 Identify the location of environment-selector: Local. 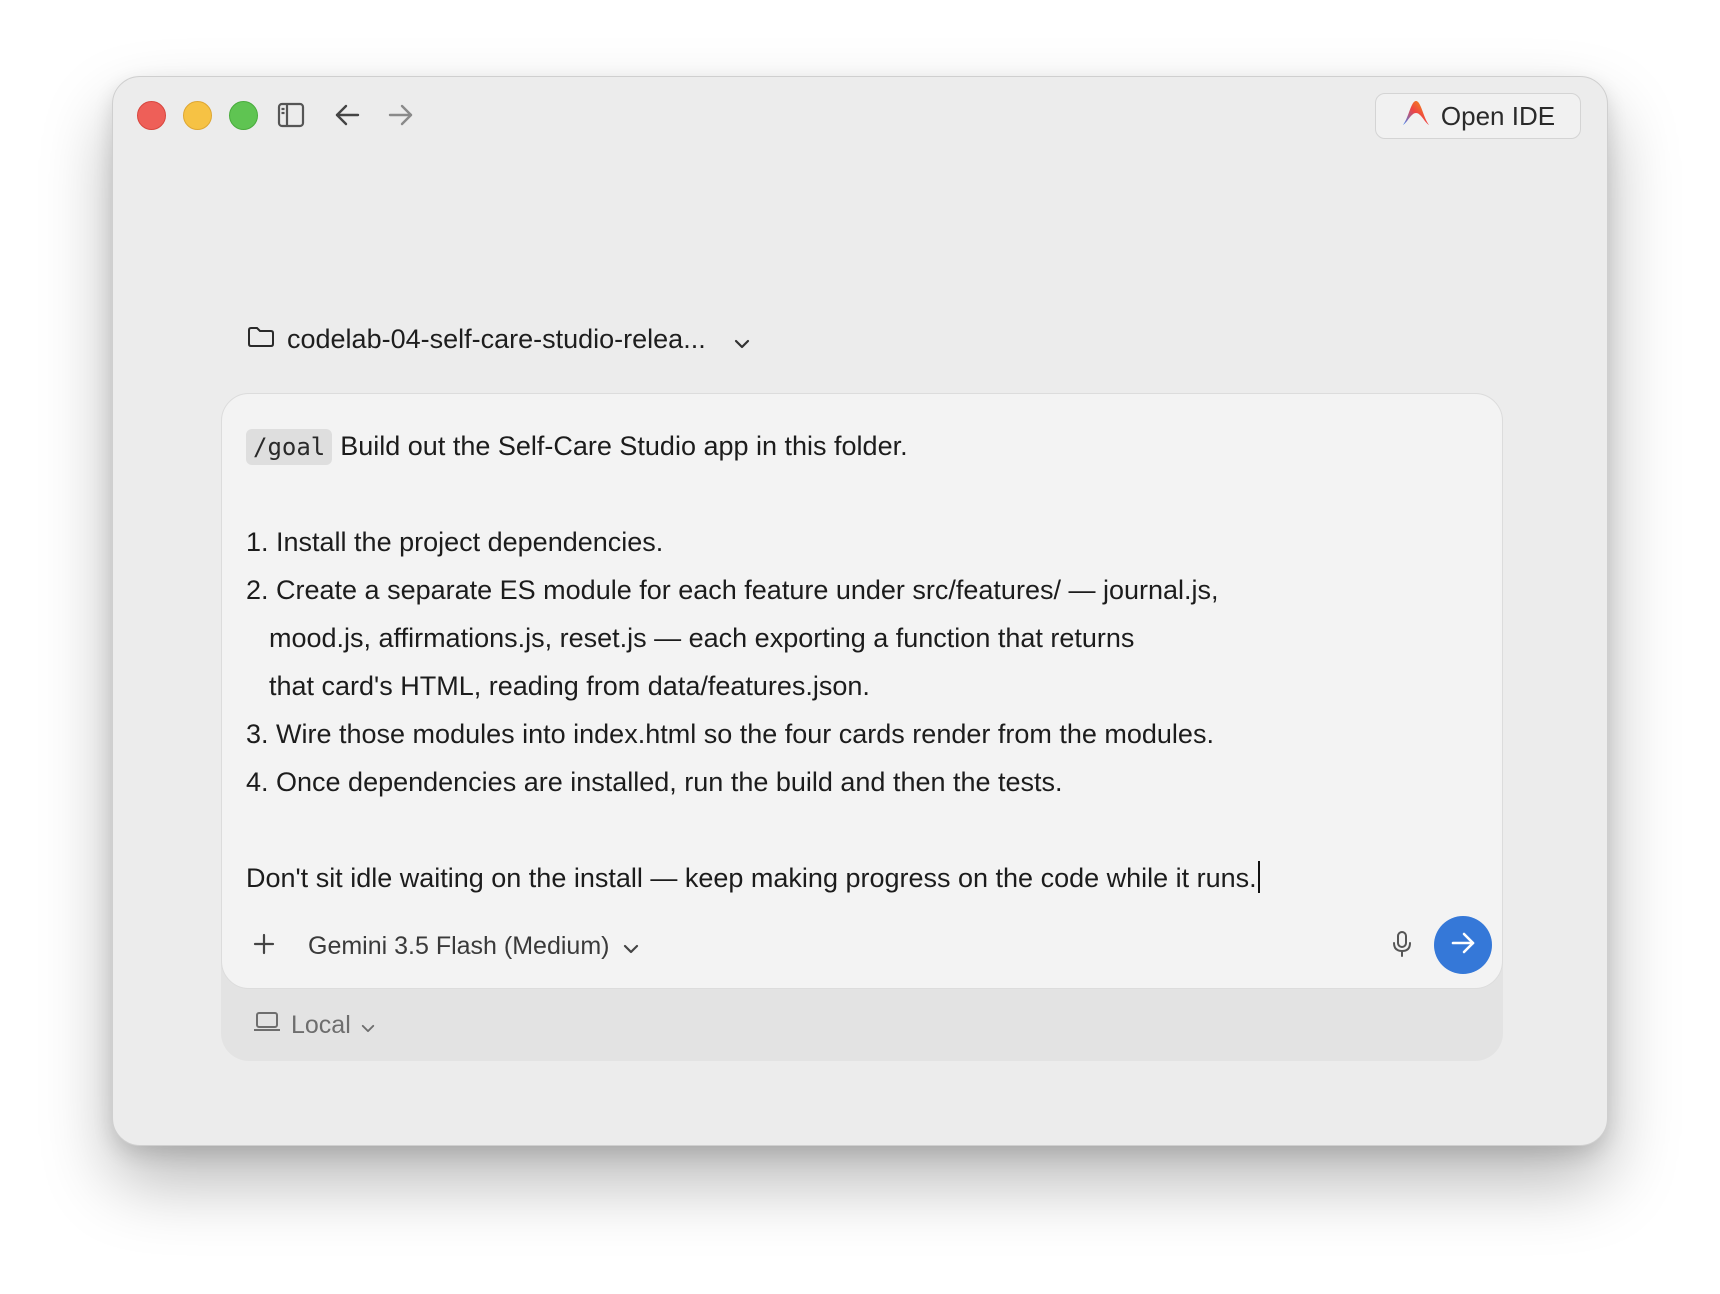
(314, 1025).